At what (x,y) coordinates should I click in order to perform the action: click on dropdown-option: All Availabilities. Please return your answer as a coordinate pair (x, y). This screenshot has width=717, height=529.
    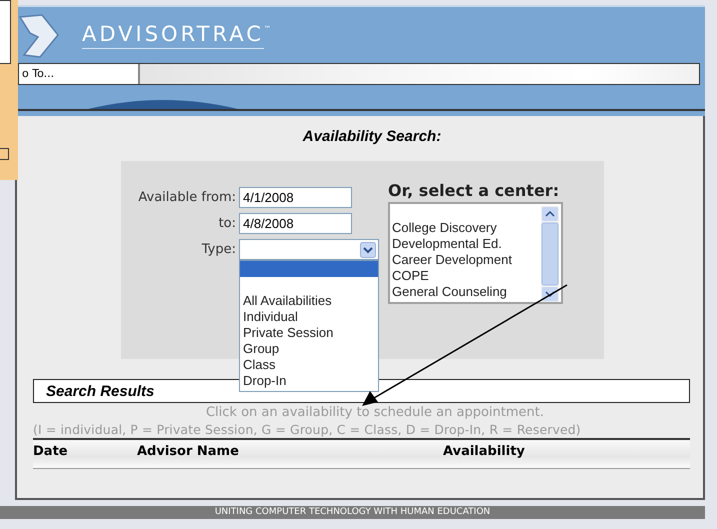
    Looking at the image, I should click on (309, 301).